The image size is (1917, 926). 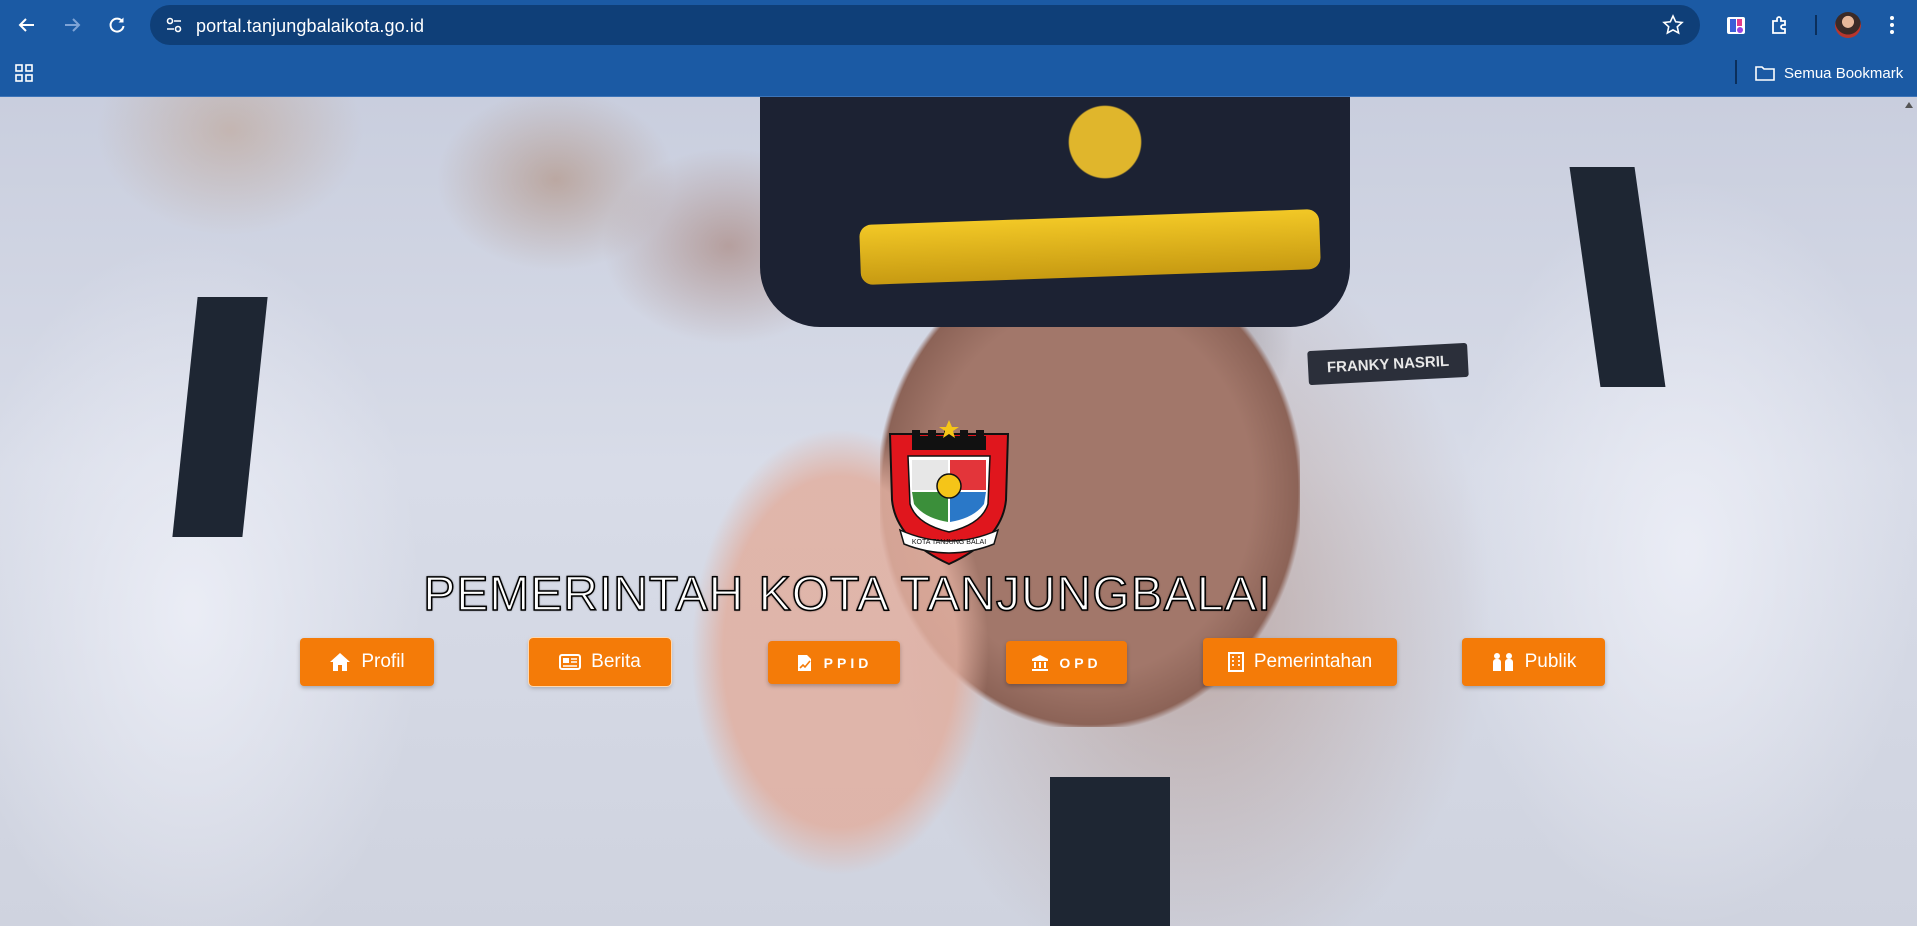 What do you see at coordinates (958, 73) in the screenshot?
I see `bookmarks-bar: Semua Bookmark` at bounding box center [958, 73].